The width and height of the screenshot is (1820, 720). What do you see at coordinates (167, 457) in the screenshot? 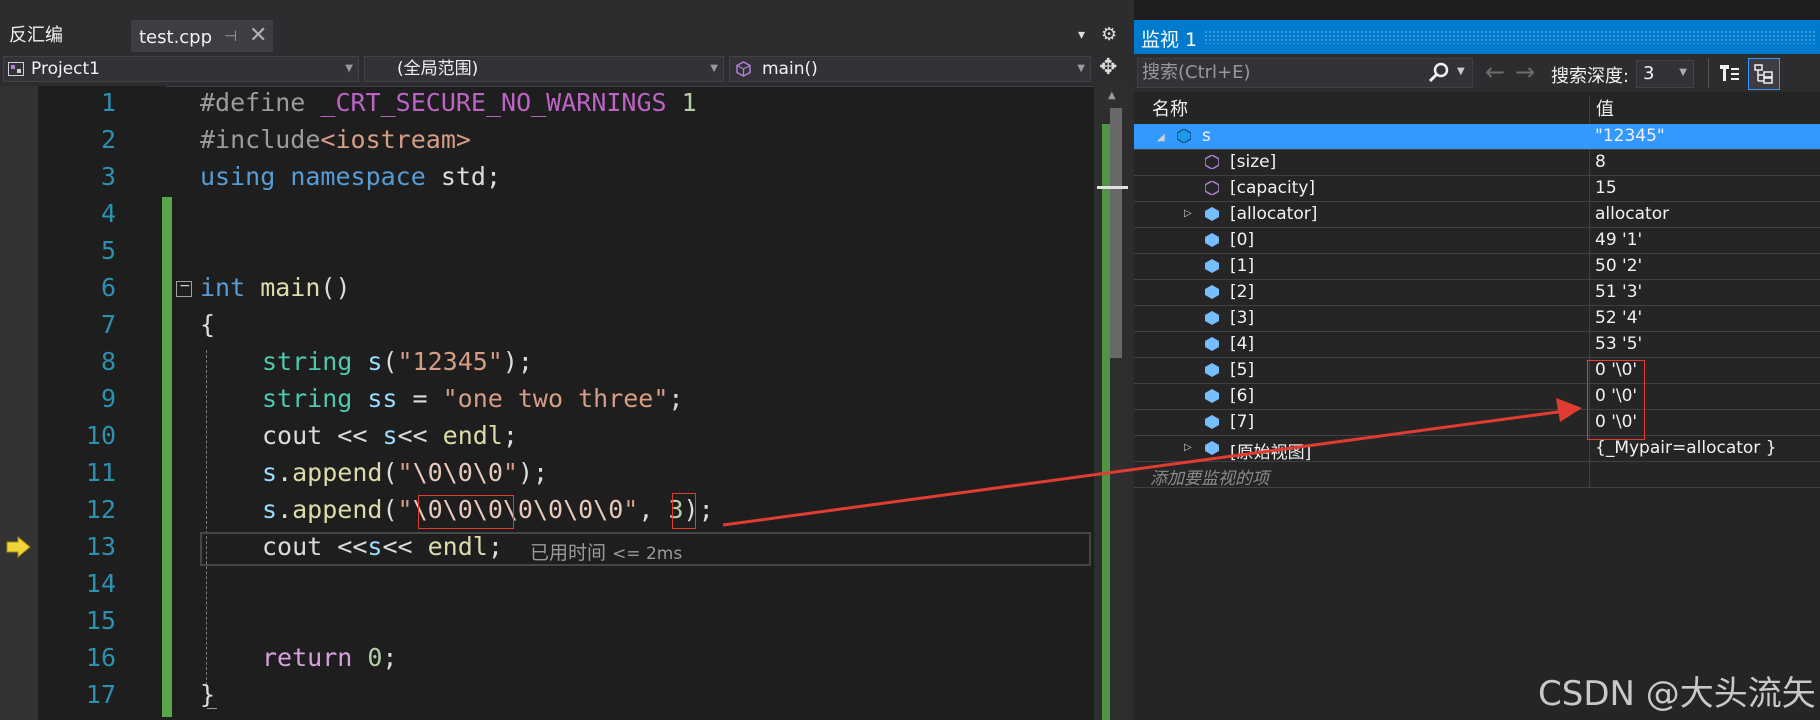
I see `change-tracking-bar` at bounding box center [167, 457].